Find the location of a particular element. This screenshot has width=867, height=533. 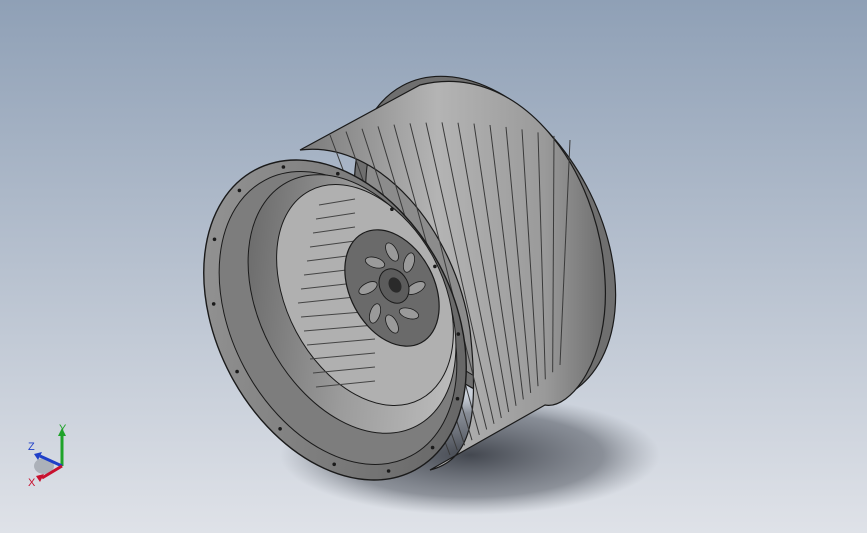

triad-z-label: Z is located at coordinates (31, 447).